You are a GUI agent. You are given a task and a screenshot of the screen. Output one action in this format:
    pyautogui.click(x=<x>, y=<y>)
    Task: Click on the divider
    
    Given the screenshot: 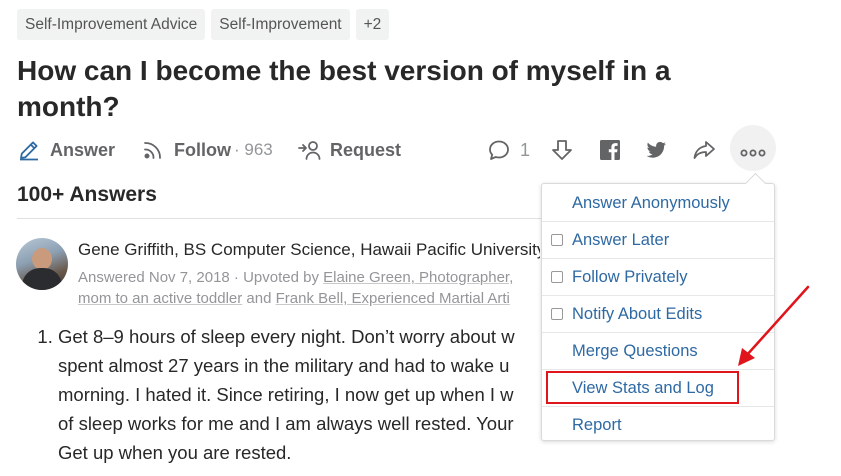 What is the action you would take?
    pyautogui.click(x=294, y=218)
    